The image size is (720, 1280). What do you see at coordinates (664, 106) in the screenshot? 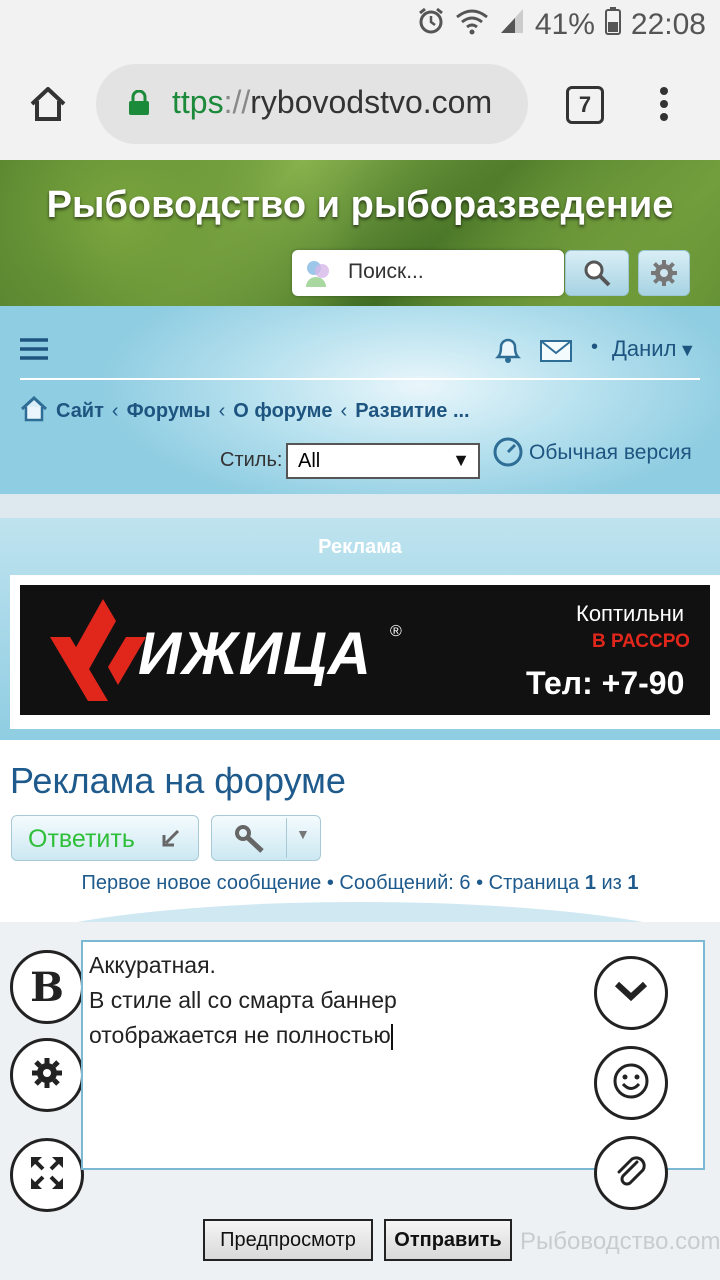
I see `more-menu-icon` at bounding box center [664, 106].